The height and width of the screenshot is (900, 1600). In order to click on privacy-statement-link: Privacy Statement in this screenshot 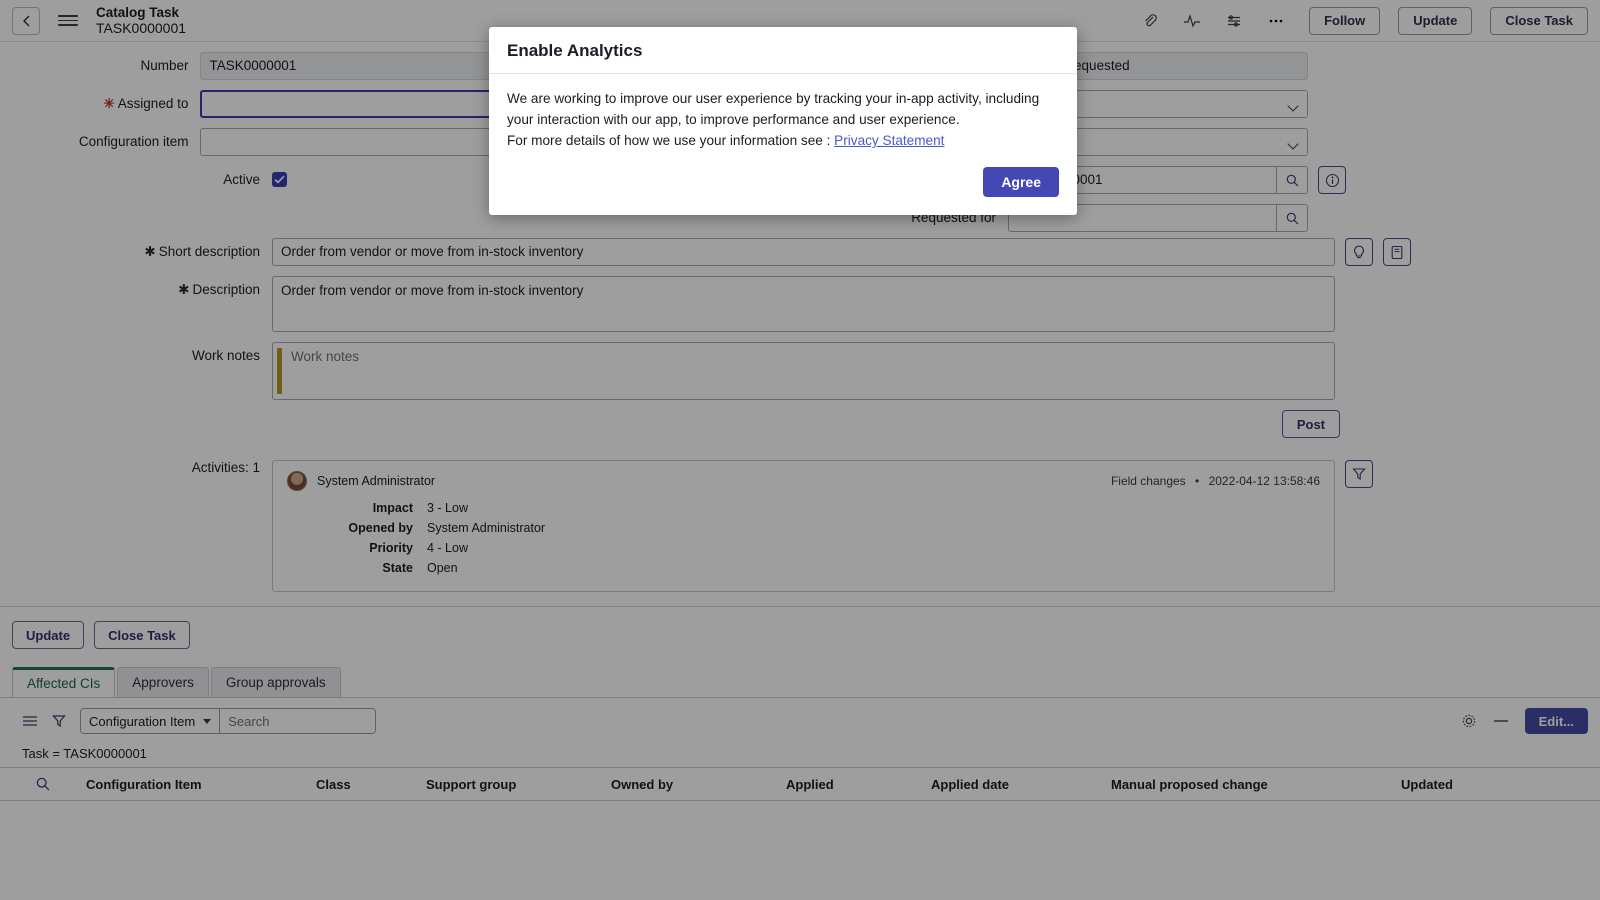, I will do `click(889, 140)`.